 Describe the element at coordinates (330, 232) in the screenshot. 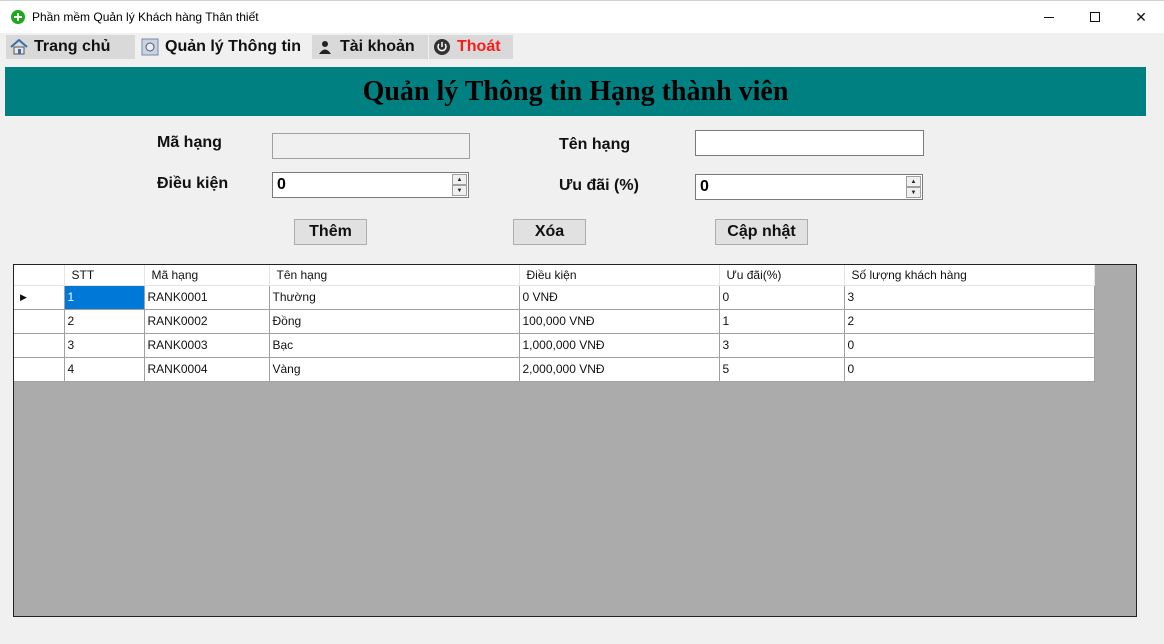

I see `add-button: Thêm` at that location.